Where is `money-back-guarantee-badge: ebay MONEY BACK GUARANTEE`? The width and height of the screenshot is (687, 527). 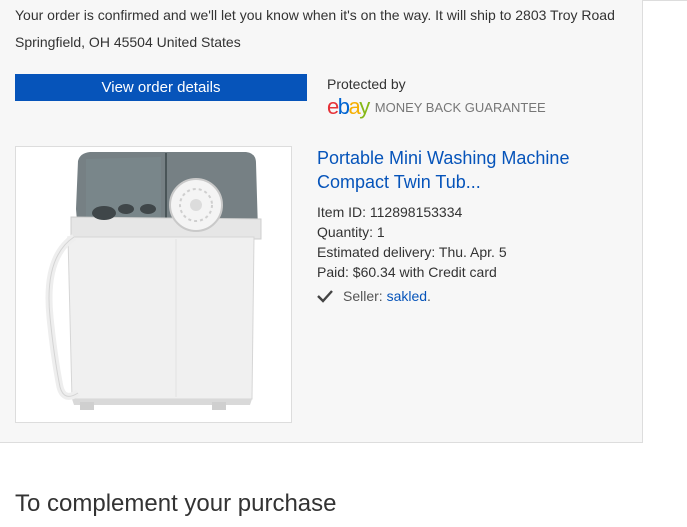 money-back-guarantee-badge: ebay MONEY BACK GUARANTEE is located at coordinates (436, 107).